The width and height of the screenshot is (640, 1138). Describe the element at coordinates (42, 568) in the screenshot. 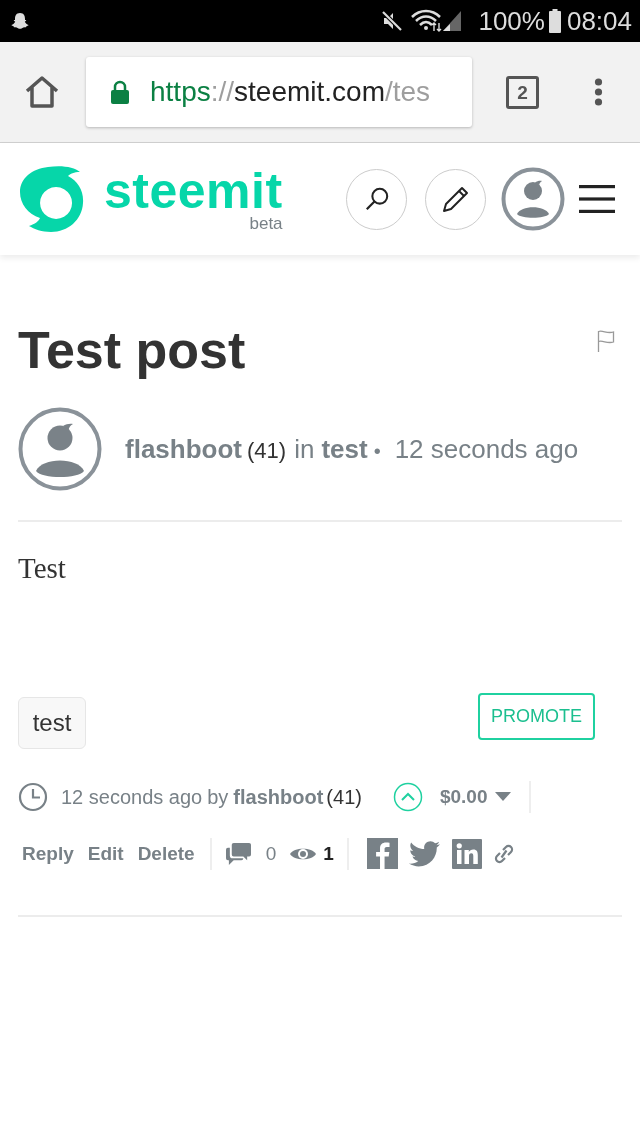

I see `post-body-text: Test` at that location.